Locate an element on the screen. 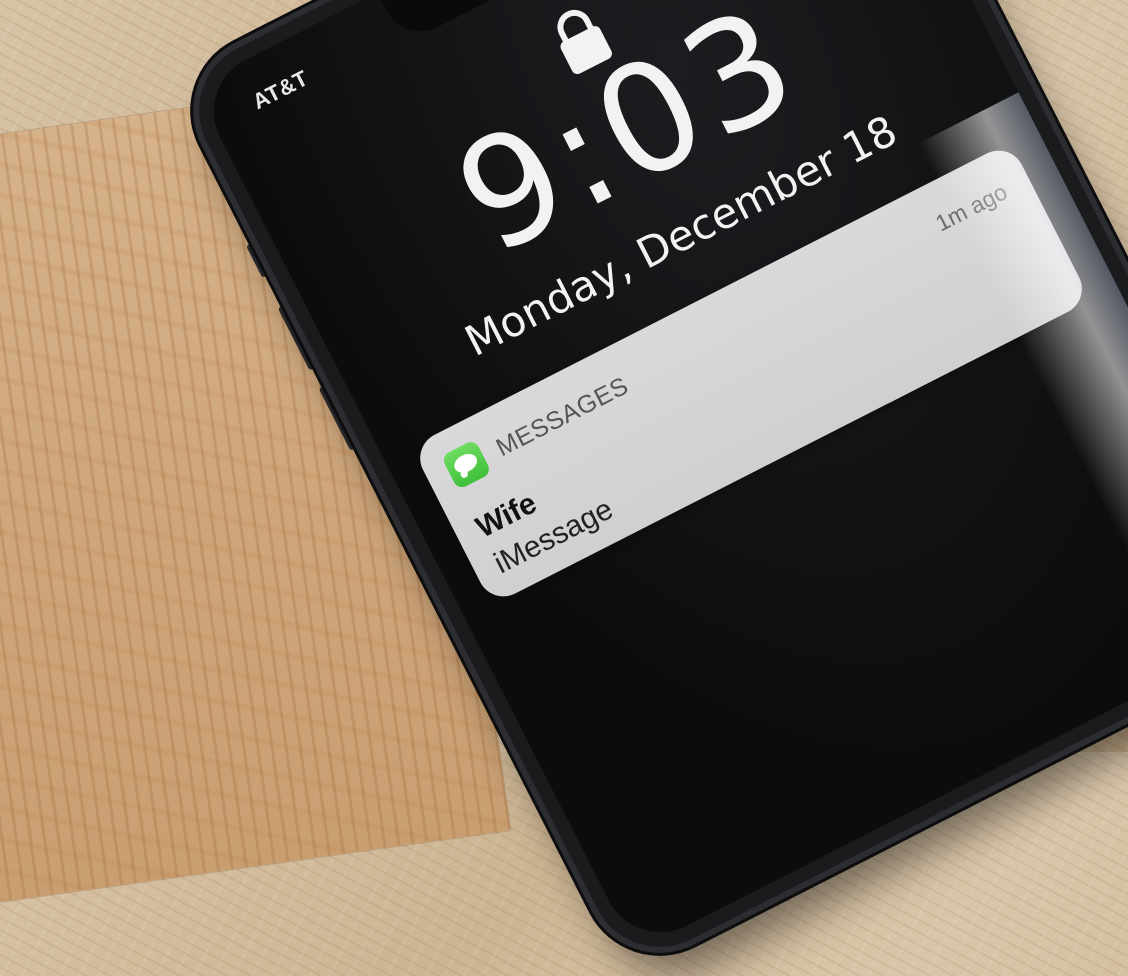  screen-reflection is located at coordinates (1023, 418).